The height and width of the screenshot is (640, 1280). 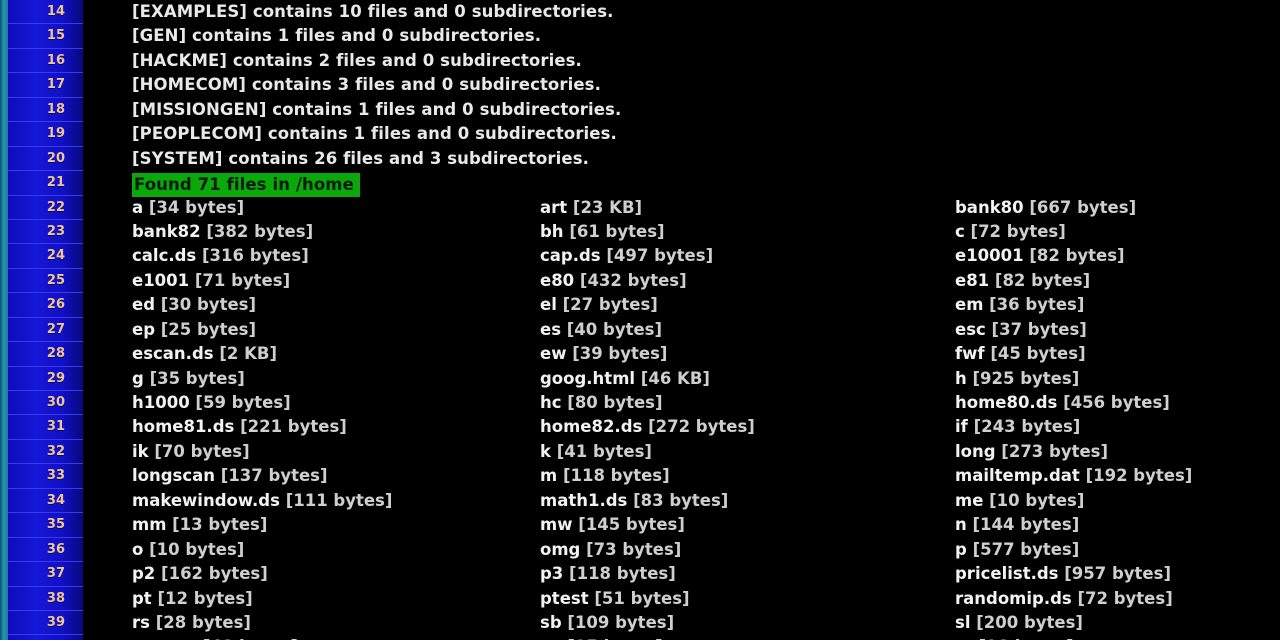 I want to click on file-entry: makewindow.ds [111 bytes], so click(x=262, y=501).